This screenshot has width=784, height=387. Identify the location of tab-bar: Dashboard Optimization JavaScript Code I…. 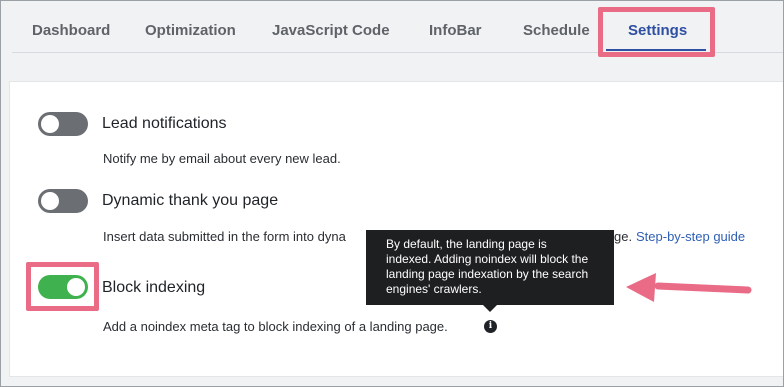
(398, 30).